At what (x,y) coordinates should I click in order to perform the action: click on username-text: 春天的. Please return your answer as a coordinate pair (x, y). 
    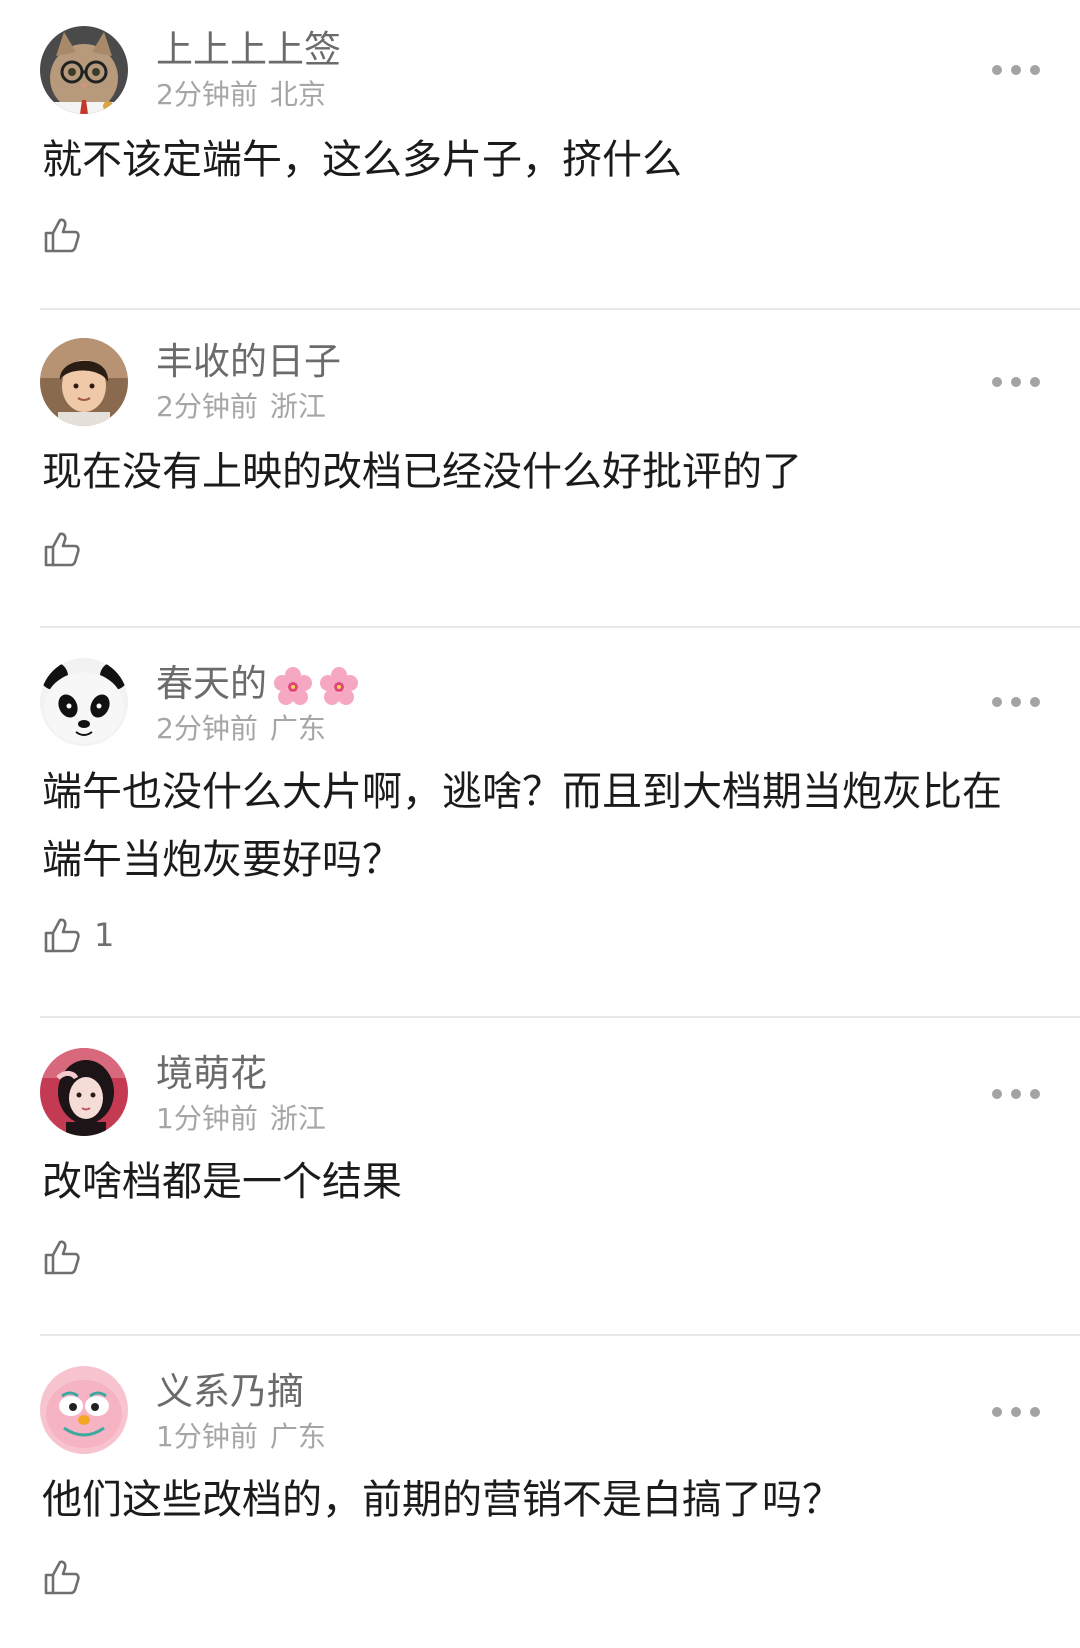
    Looking at the image, I should click on (211, 683).